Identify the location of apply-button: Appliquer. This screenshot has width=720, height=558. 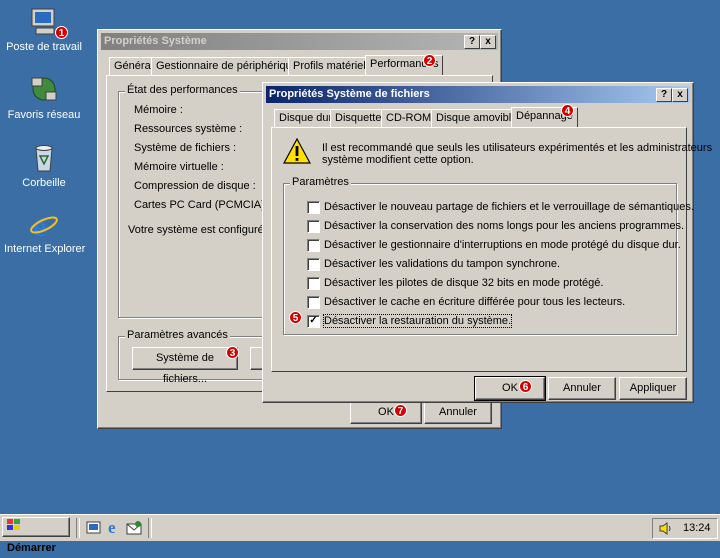
(653, 388).